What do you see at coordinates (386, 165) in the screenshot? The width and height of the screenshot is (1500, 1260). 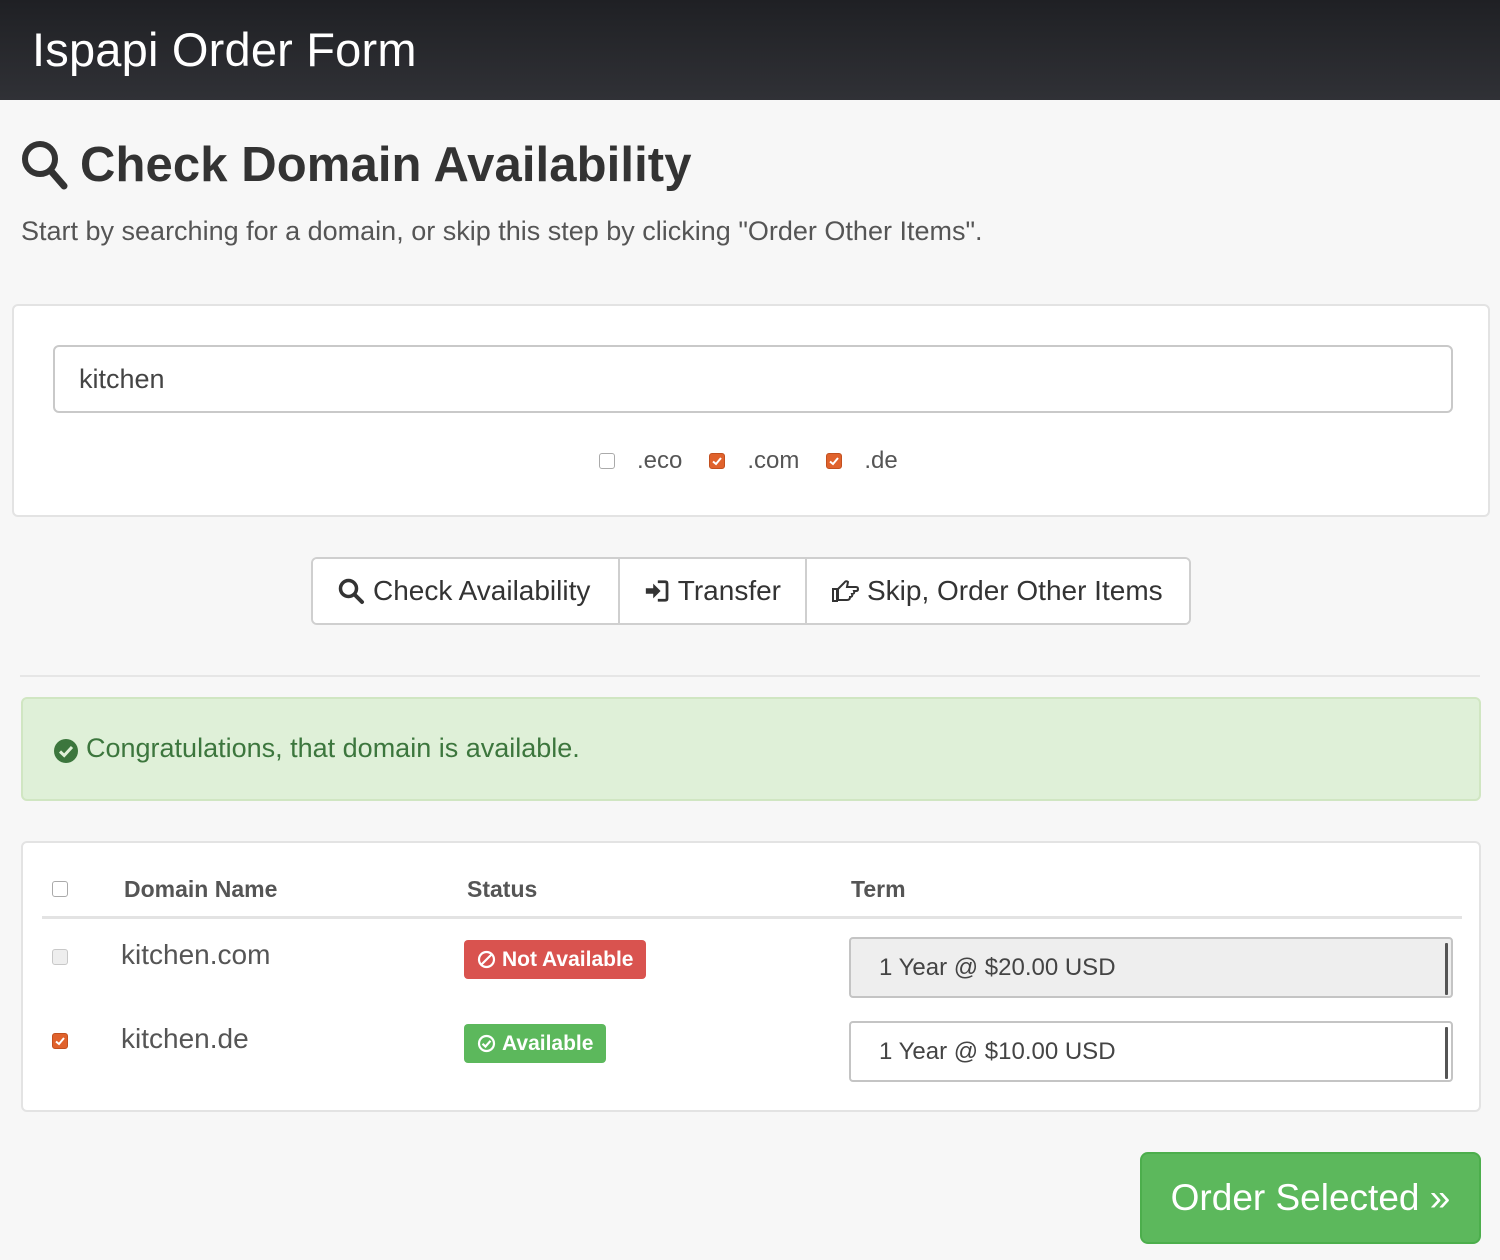 I see `page-title-text: Check Domain Availability` at bounding box center [386, 165].